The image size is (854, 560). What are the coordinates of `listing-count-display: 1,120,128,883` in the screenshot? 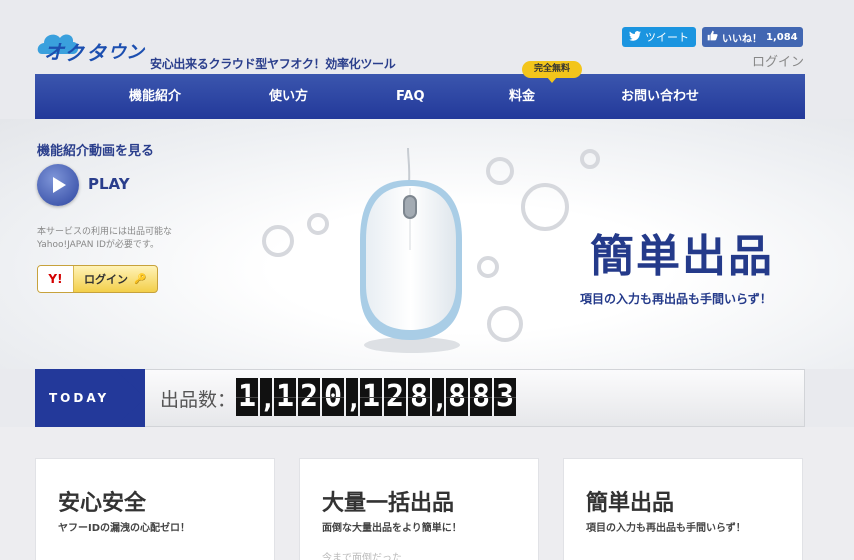 It's located at (376, 397).